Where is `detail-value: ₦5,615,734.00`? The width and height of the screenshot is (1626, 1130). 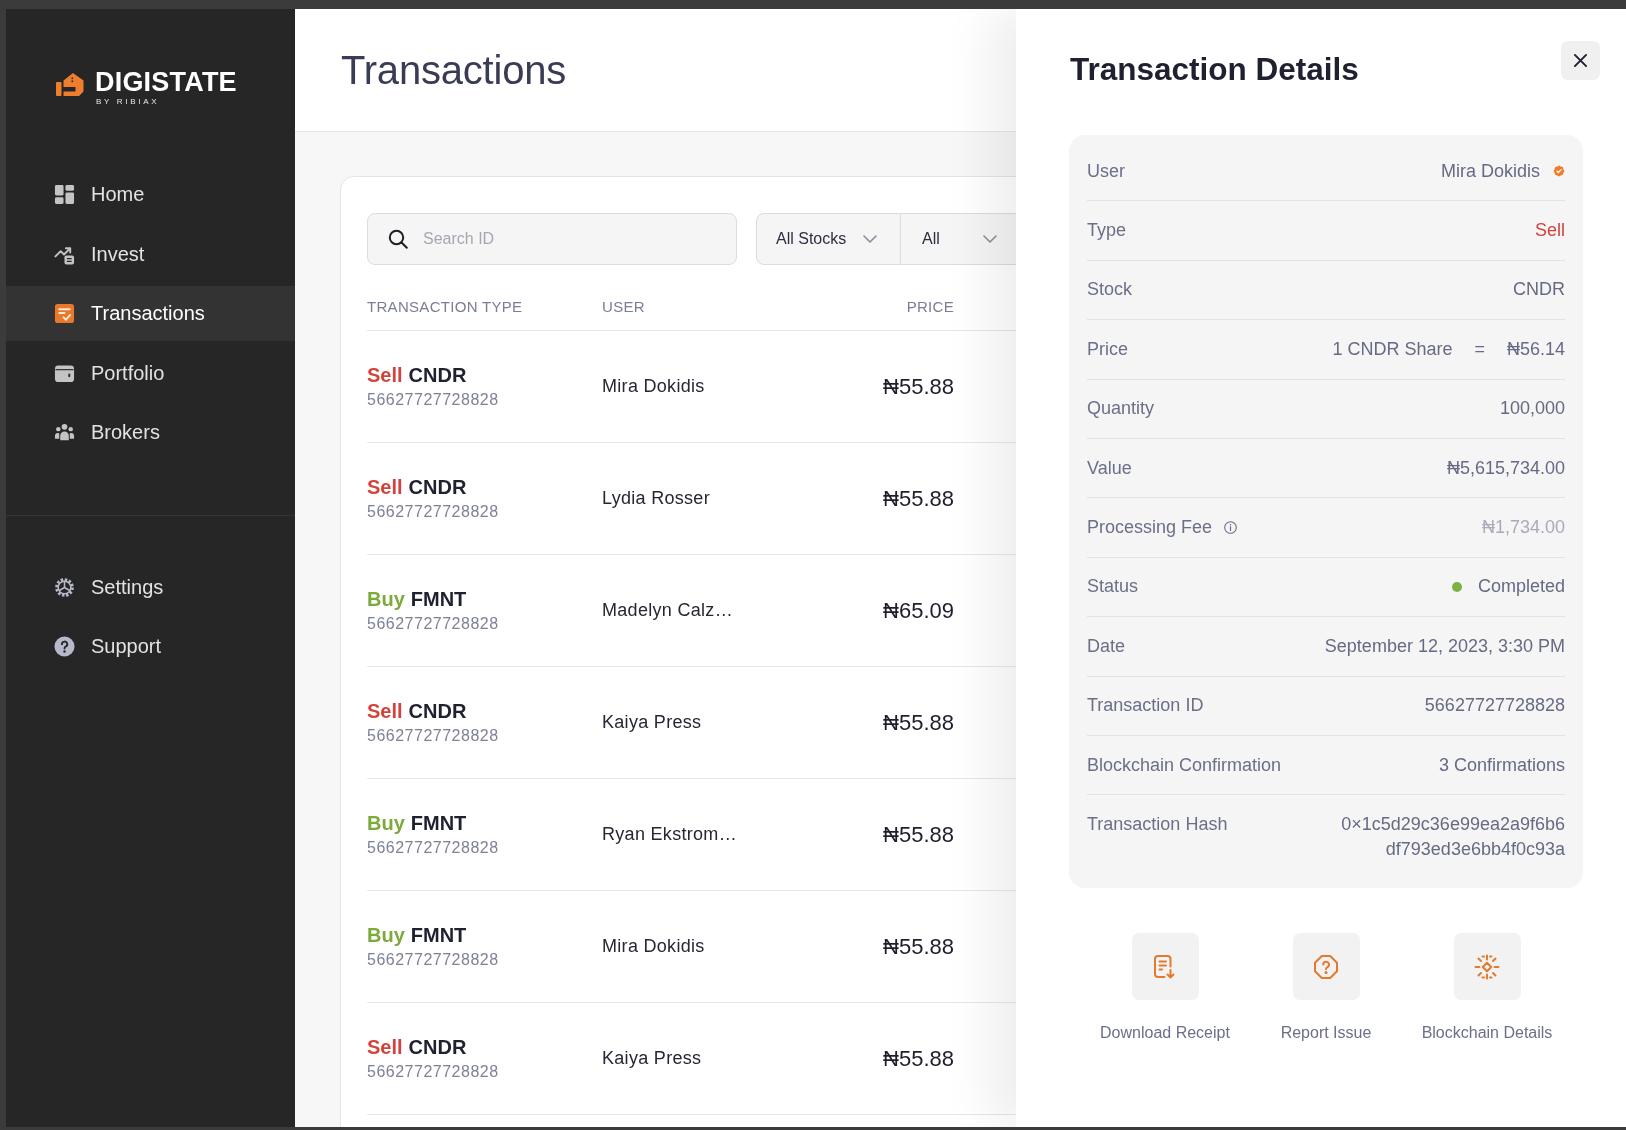
detail-value: ₦5,615,734.00 is located at coordinates (1505, 468).